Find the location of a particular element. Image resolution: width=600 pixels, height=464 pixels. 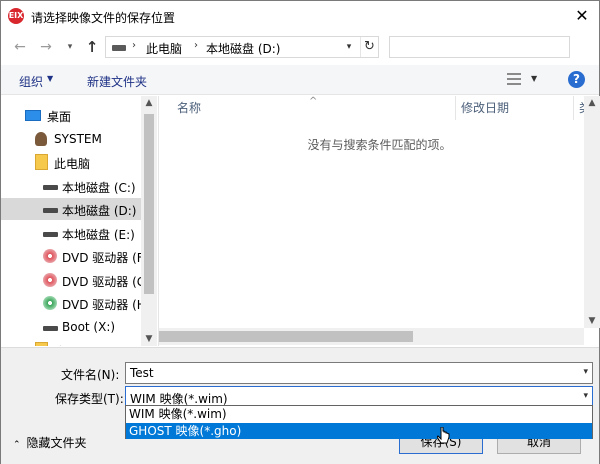

tree-item-desktop: 桌面 is located at coordinates (71, 115).